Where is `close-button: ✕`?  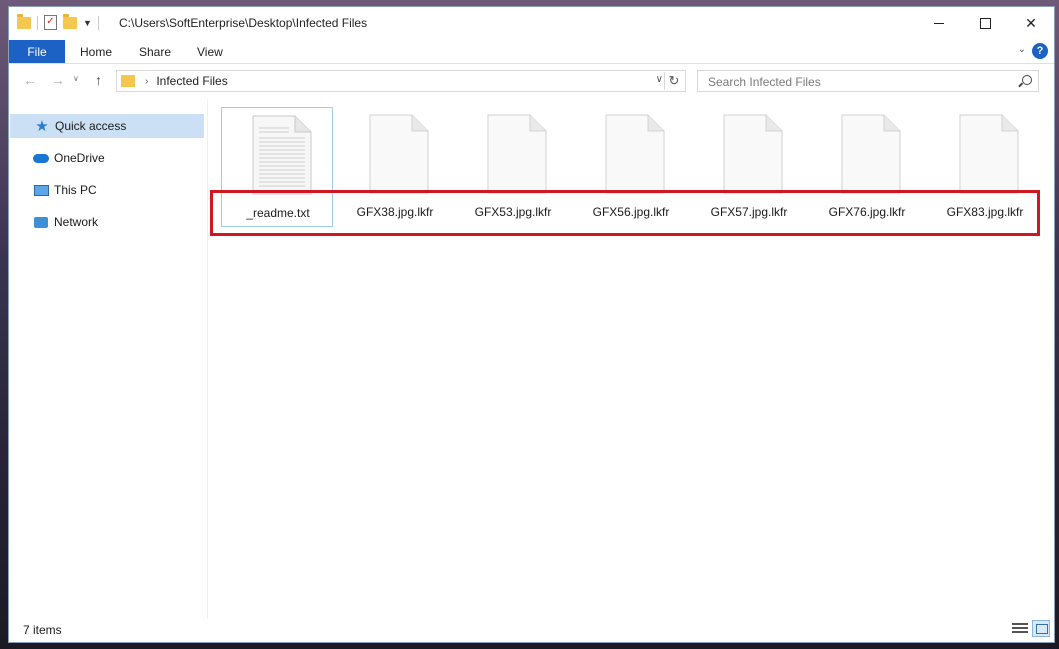
close-button: ✕ is located at coordinates (1031, 23).